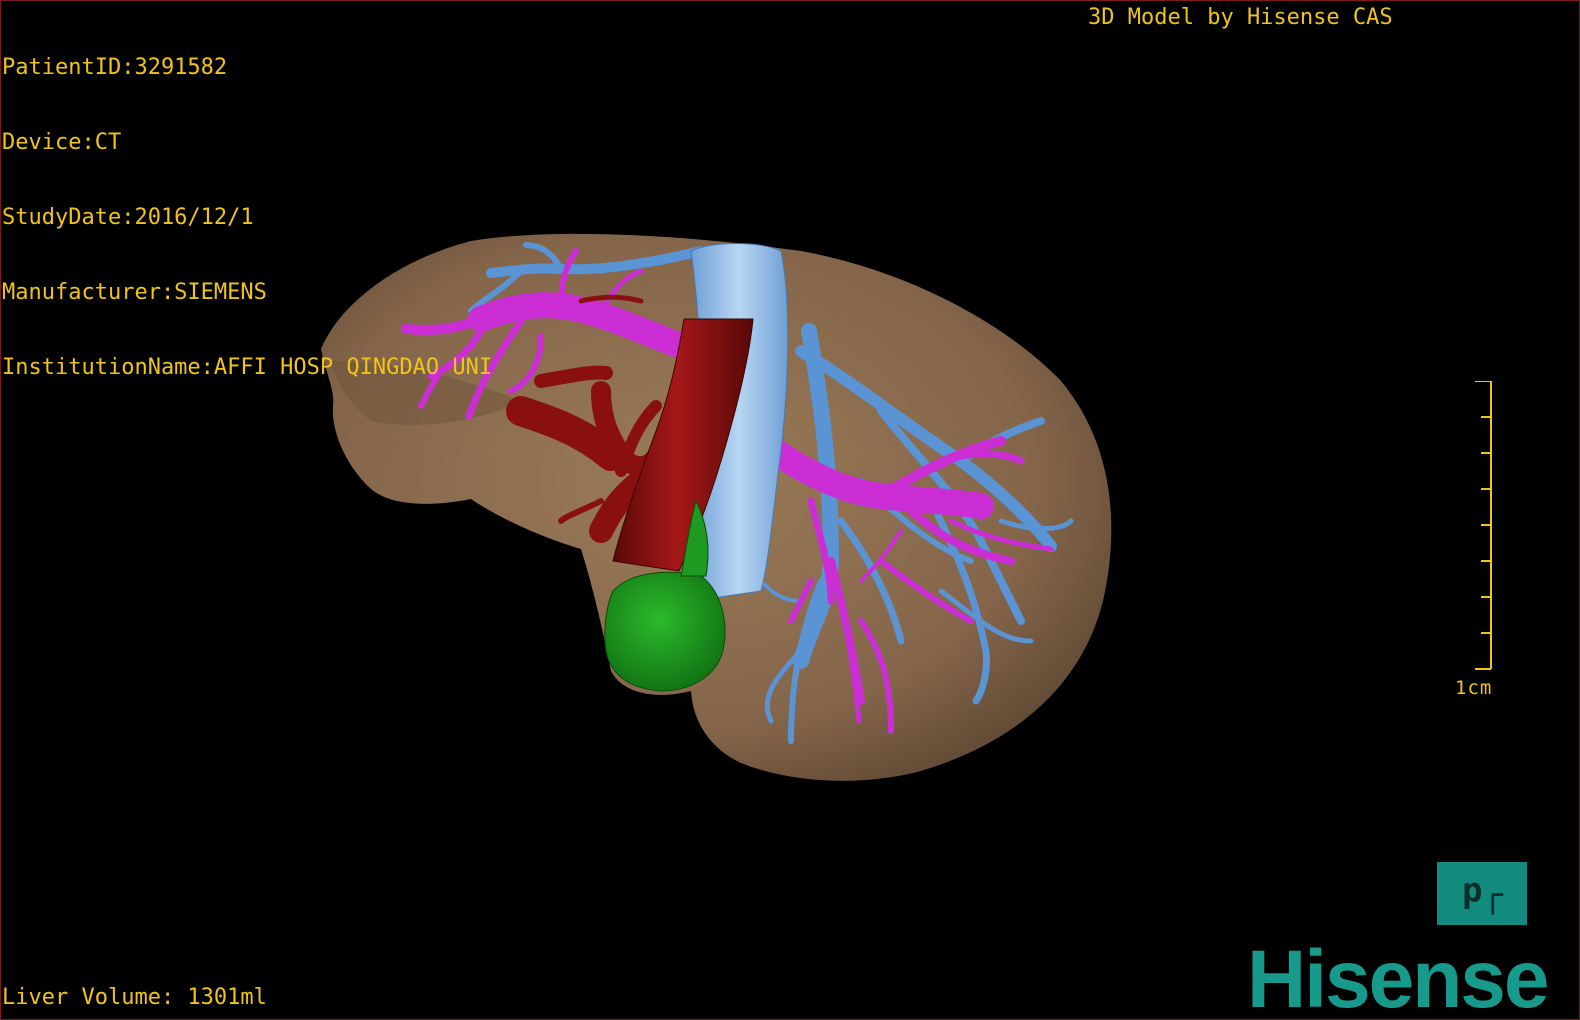 This screenshot has height=1020, width=1580. Describe the element at coordinates (1483, 525) in the screenshot. I see `ruler-icon` at that location.